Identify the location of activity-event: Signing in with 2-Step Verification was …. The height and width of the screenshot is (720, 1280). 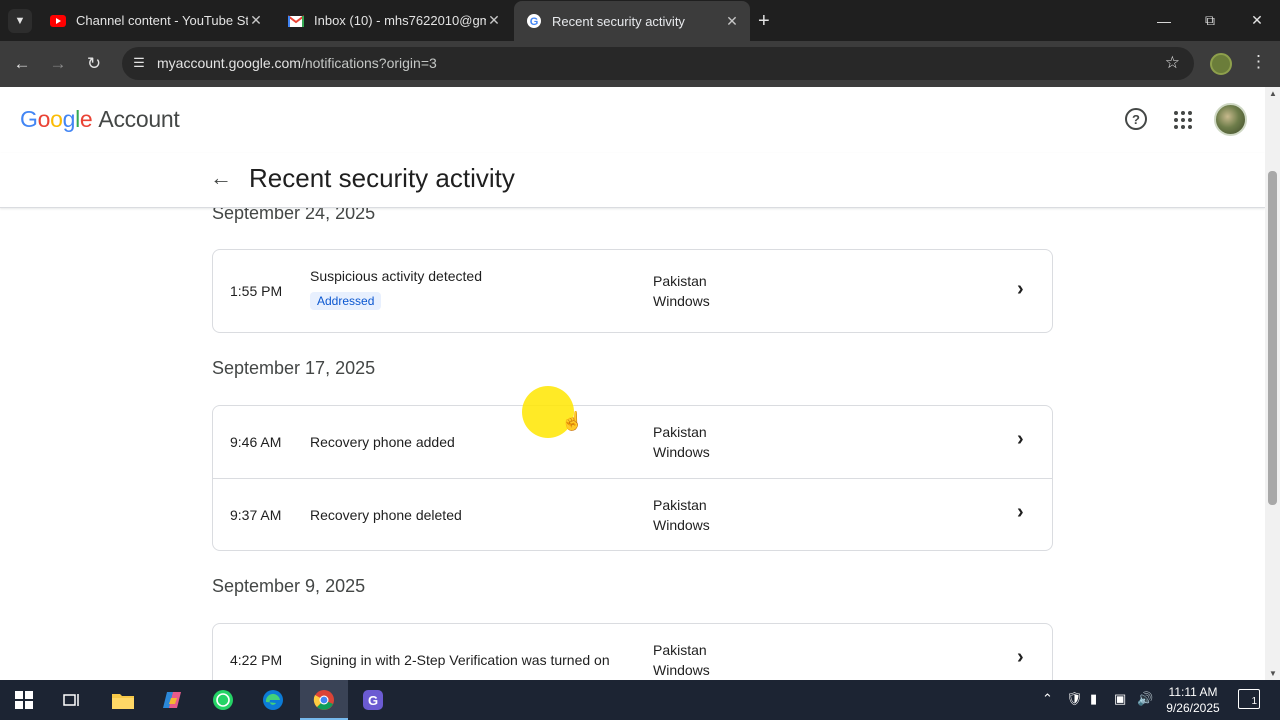
(460, 660).